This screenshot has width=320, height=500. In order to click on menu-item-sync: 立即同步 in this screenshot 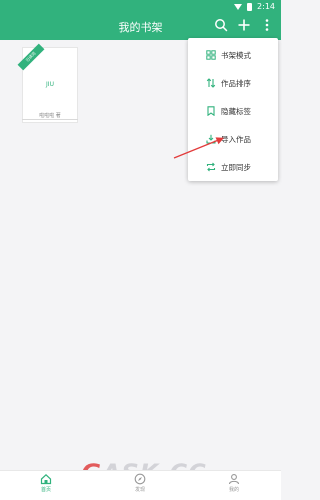, I will do `click(233, 167)`.